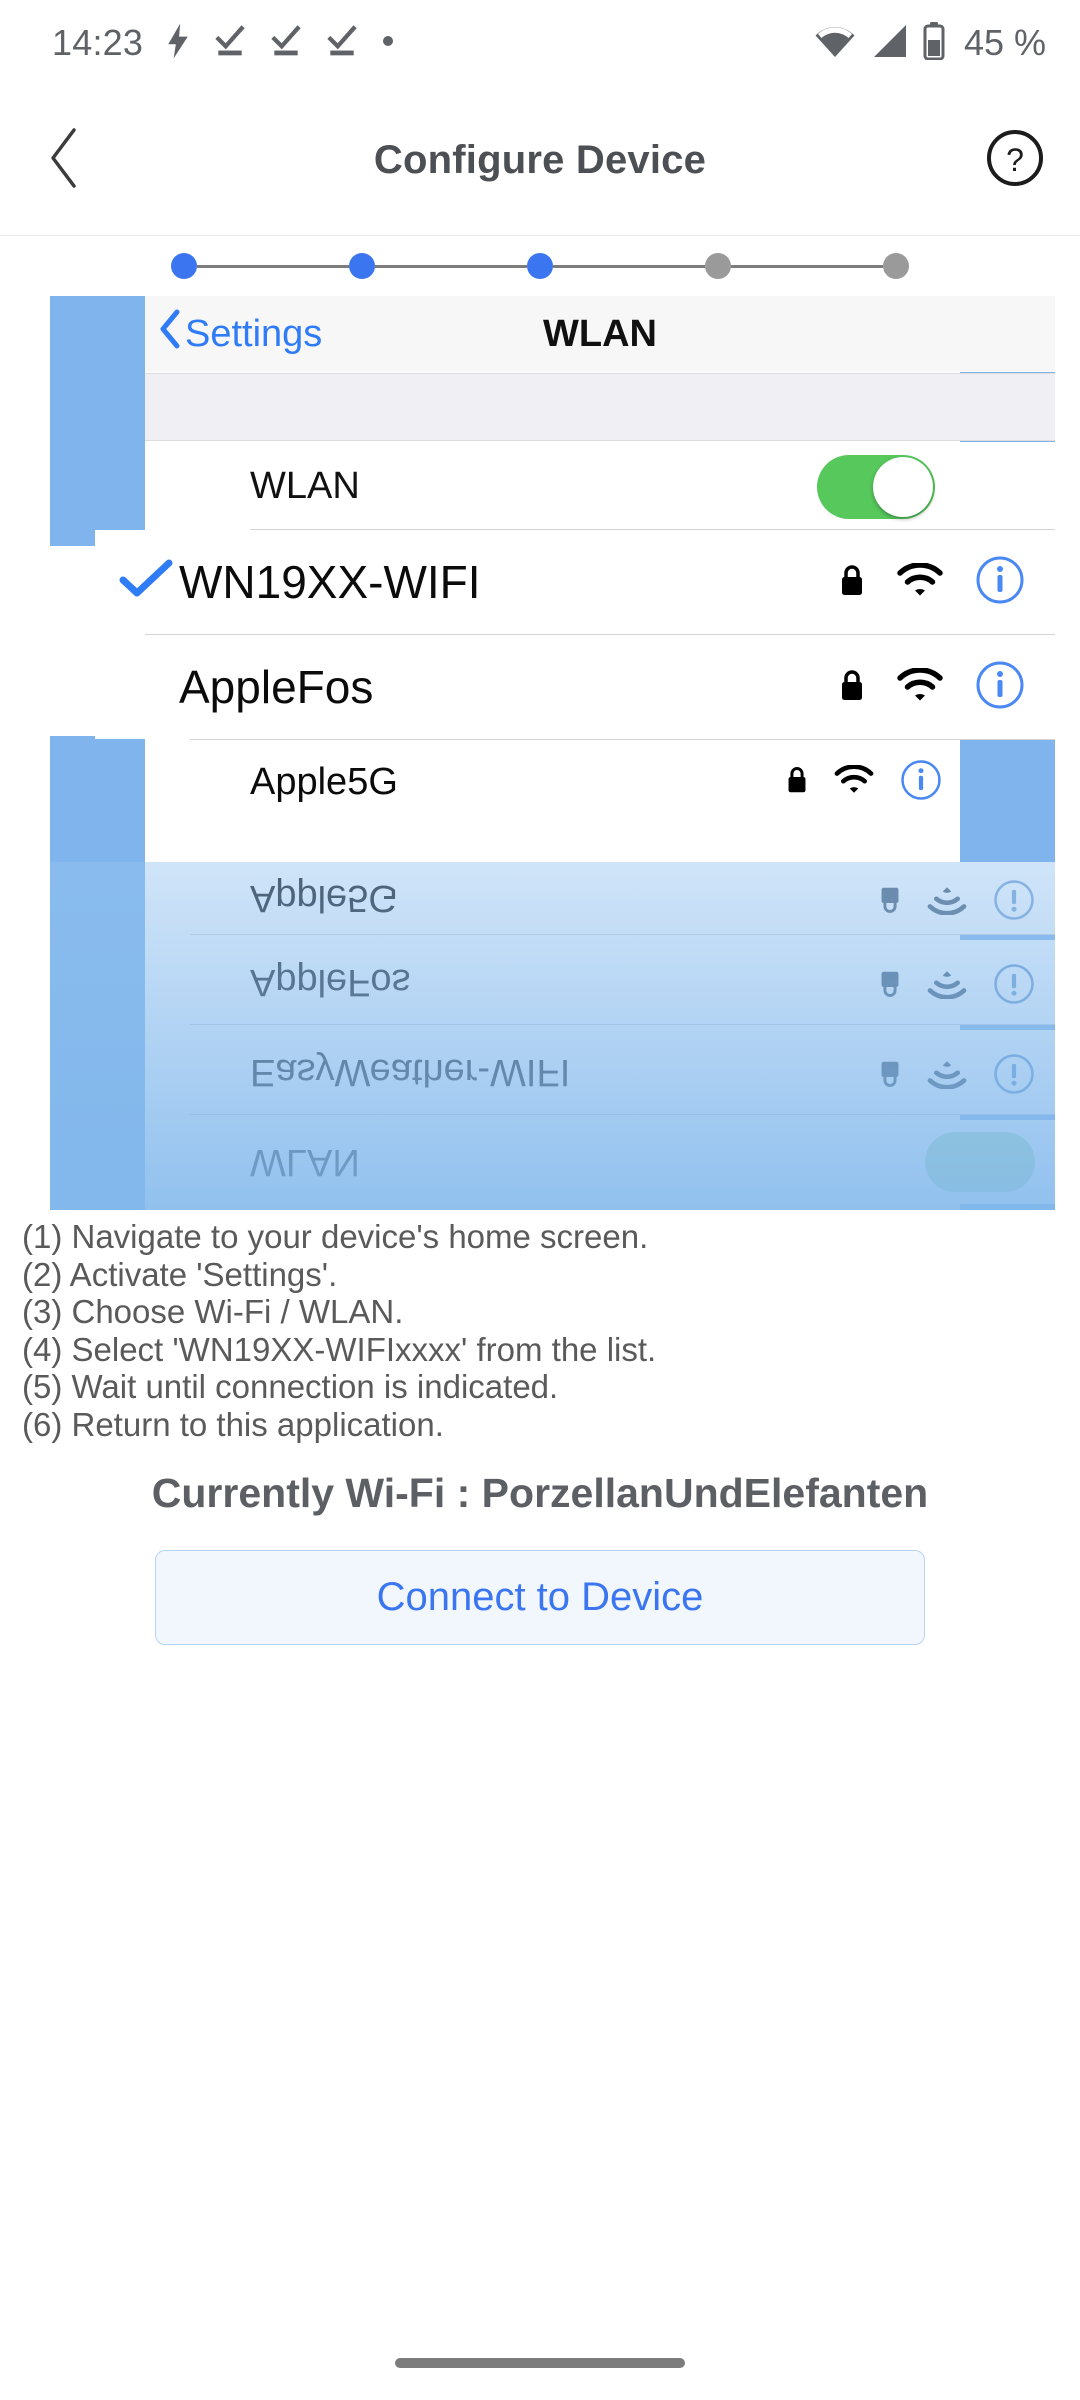  What do you see at coordinates (180, 1274) in the screenshot?
I see `instruction-item: (2) Activate 'Settings'.` at bounding box center [180, 1274].